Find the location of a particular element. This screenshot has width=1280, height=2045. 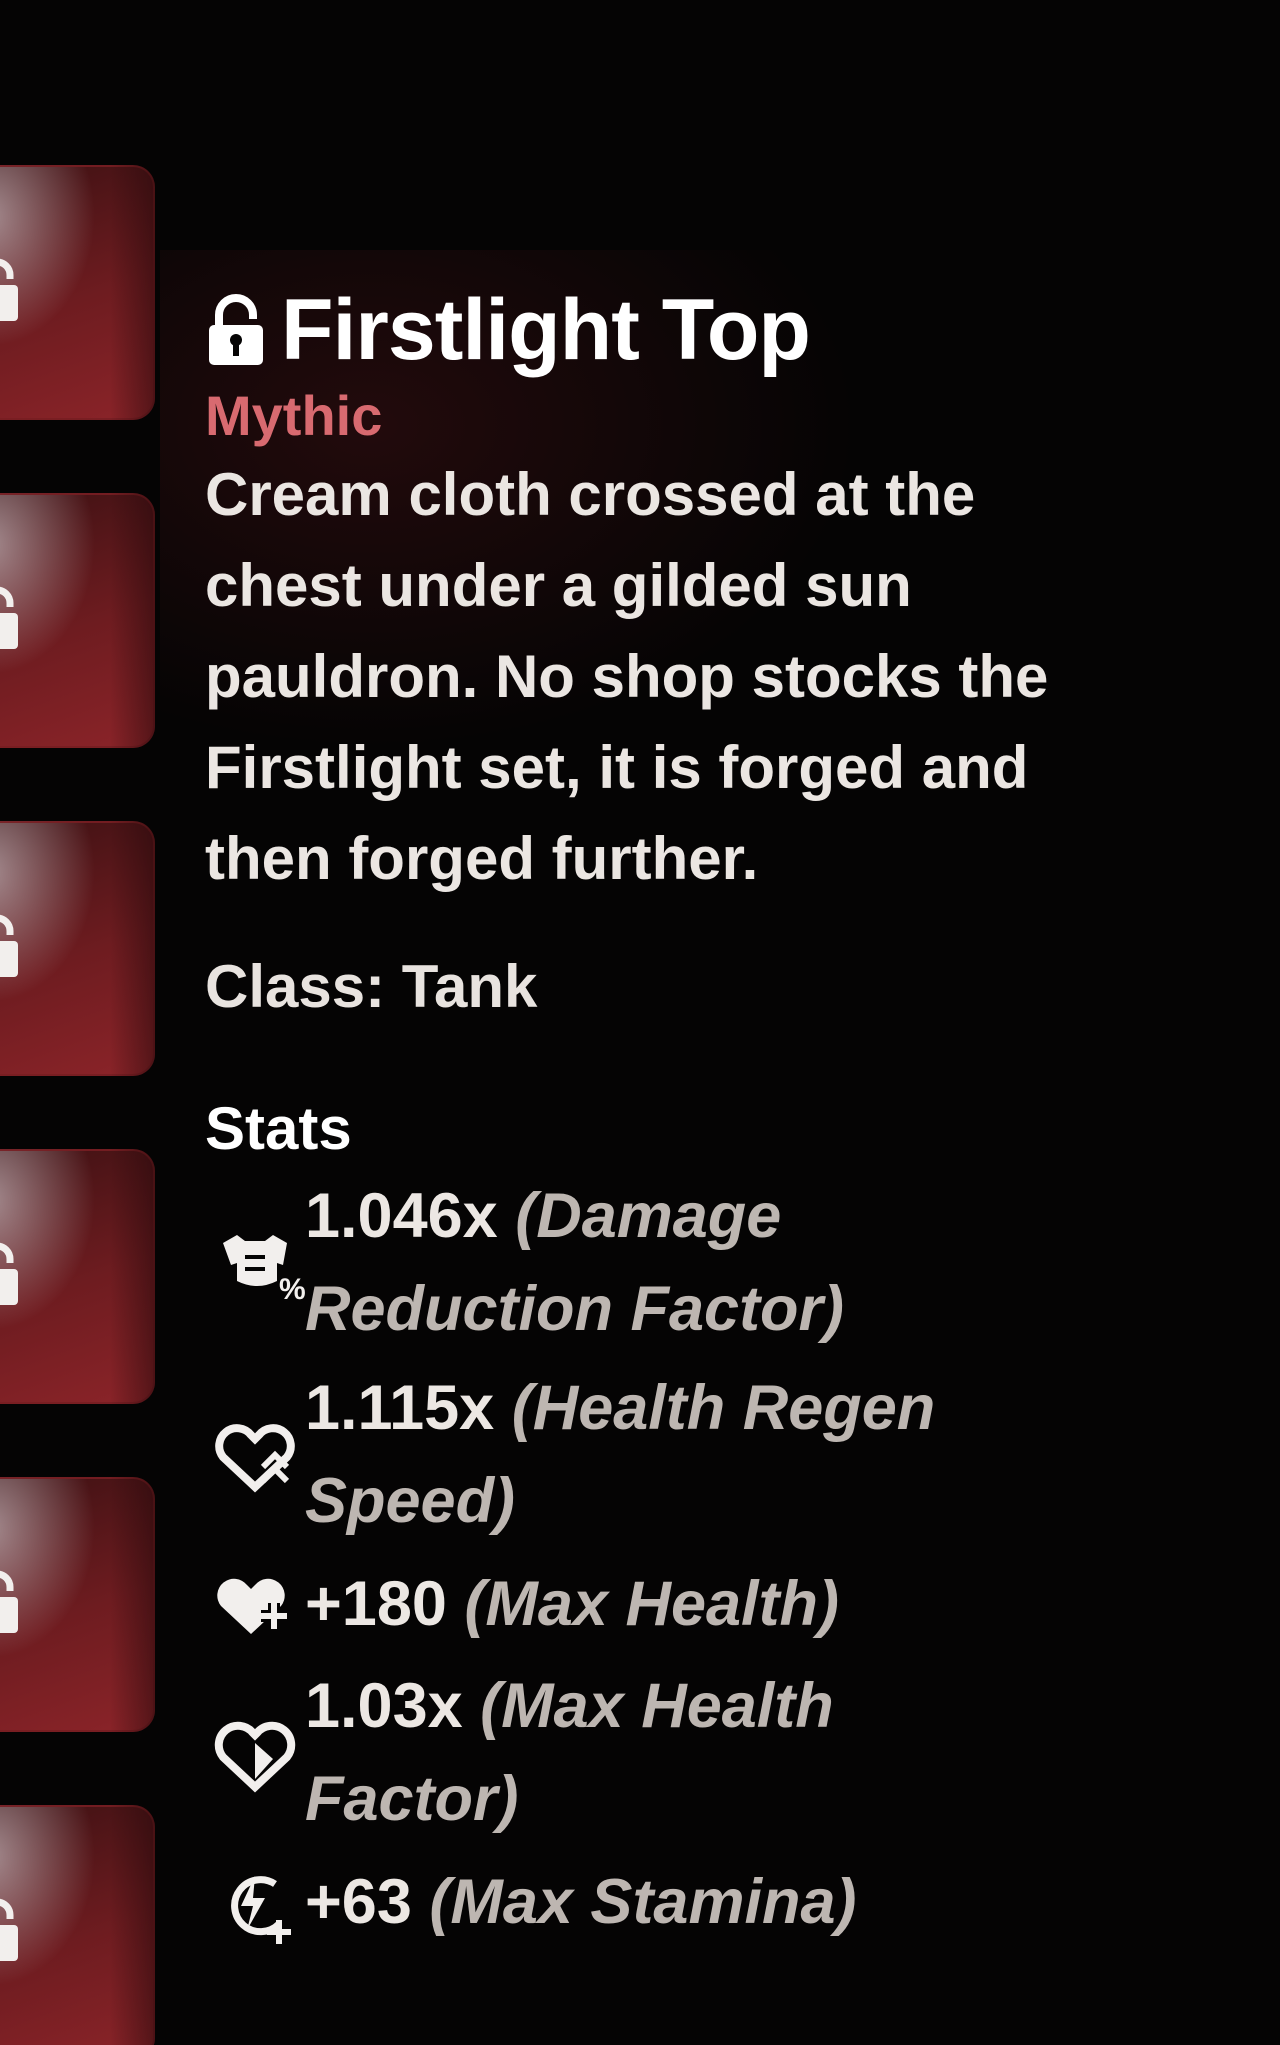

max-health-plus-icon is located at coordinates (252, 1606).